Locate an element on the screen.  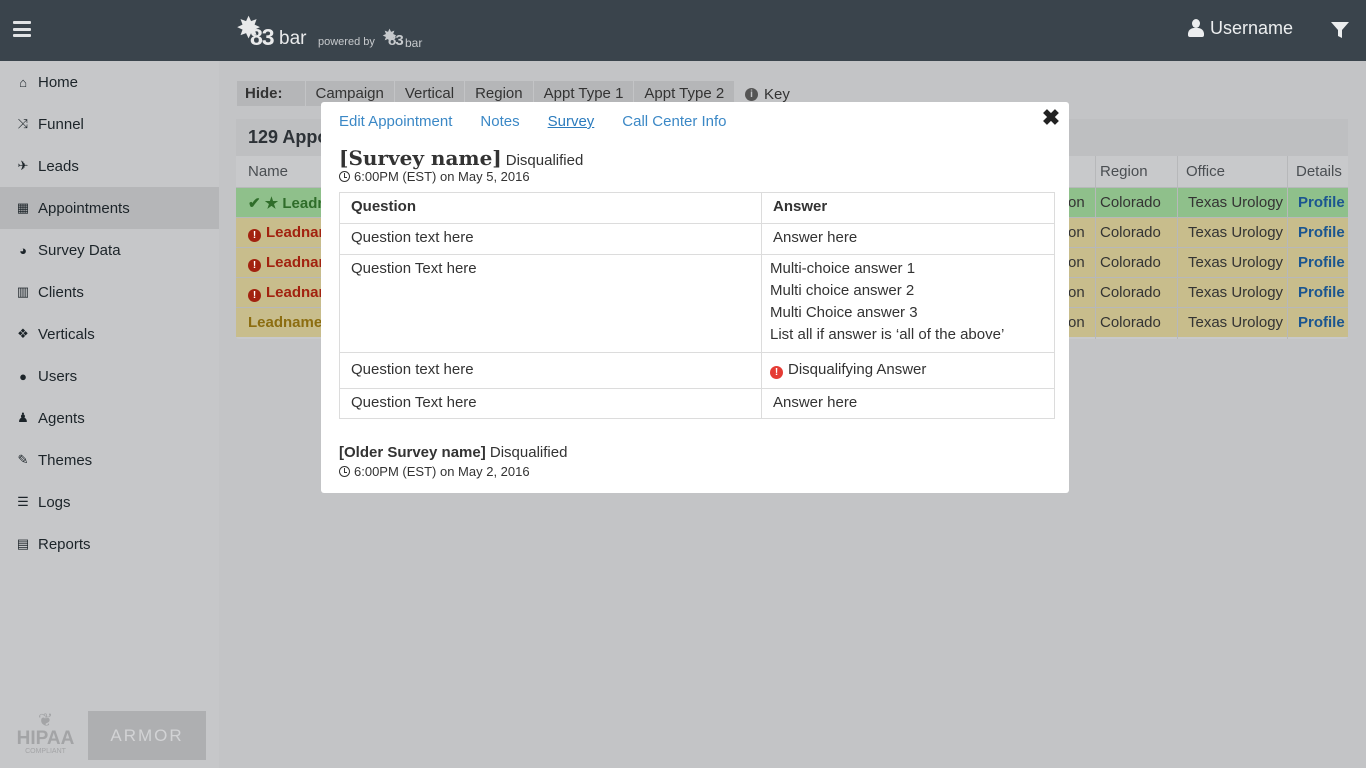
table-row: Question text here ! Disqualifying Answer is located at coordinates (697, 370).